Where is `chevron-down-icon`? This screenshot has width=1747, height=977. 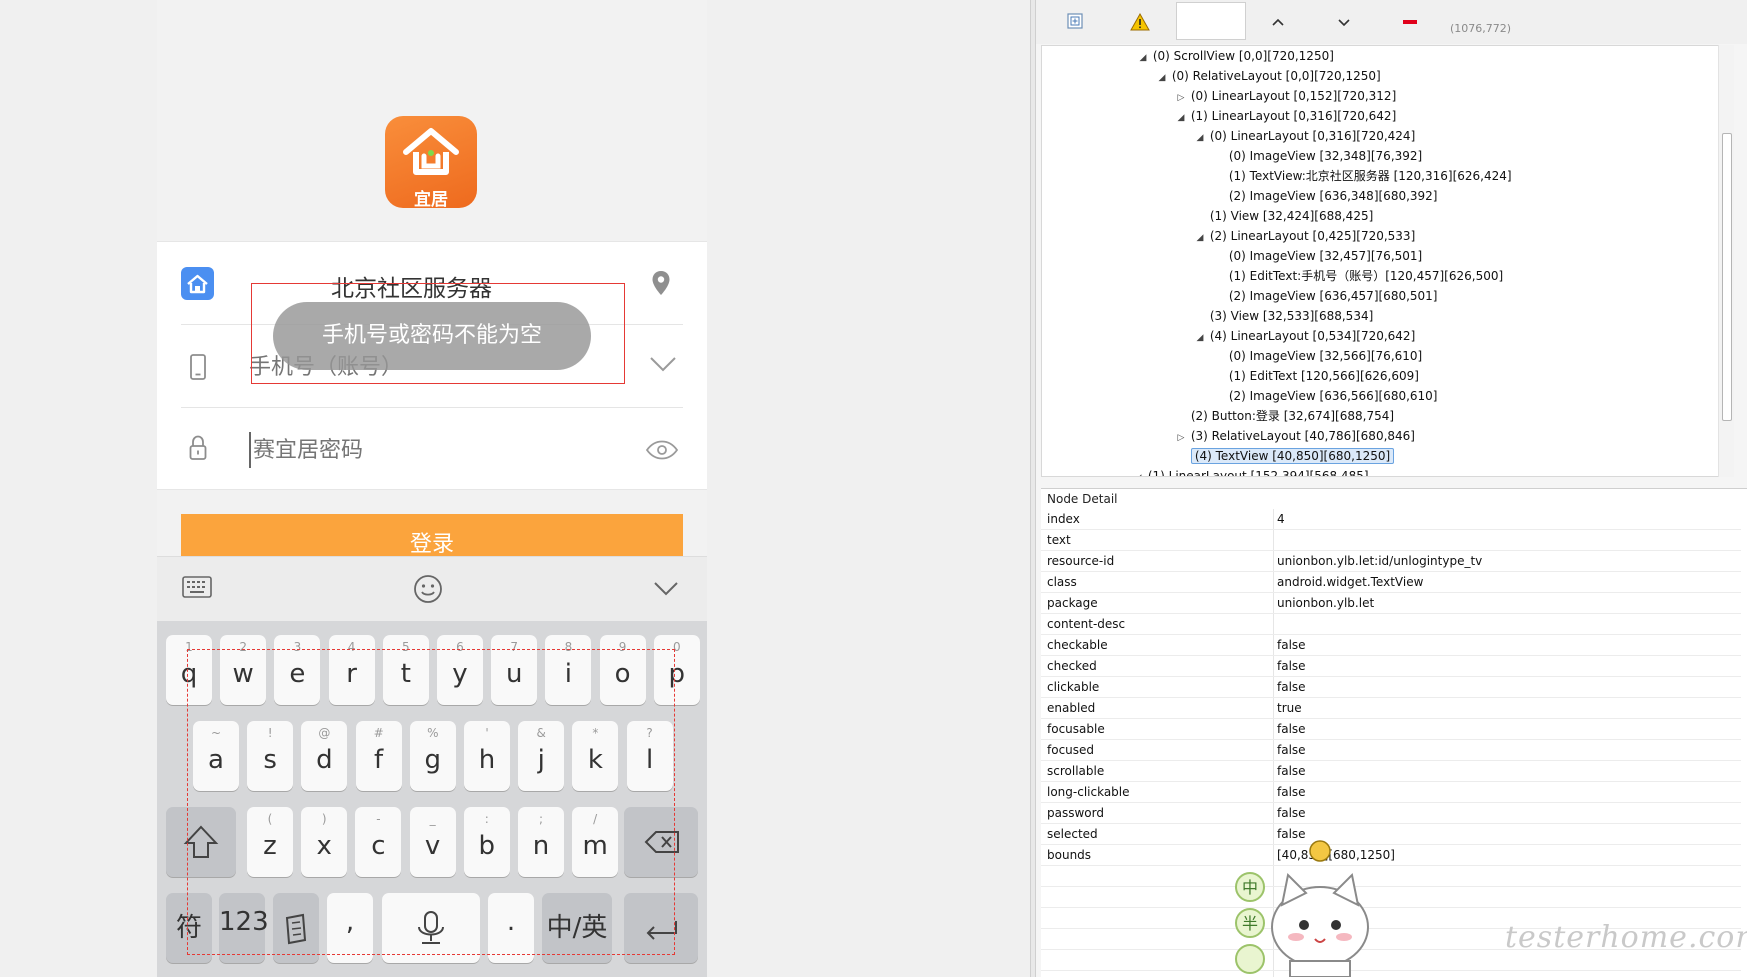
chevron-down-icon is located at coordinates (663, 364).